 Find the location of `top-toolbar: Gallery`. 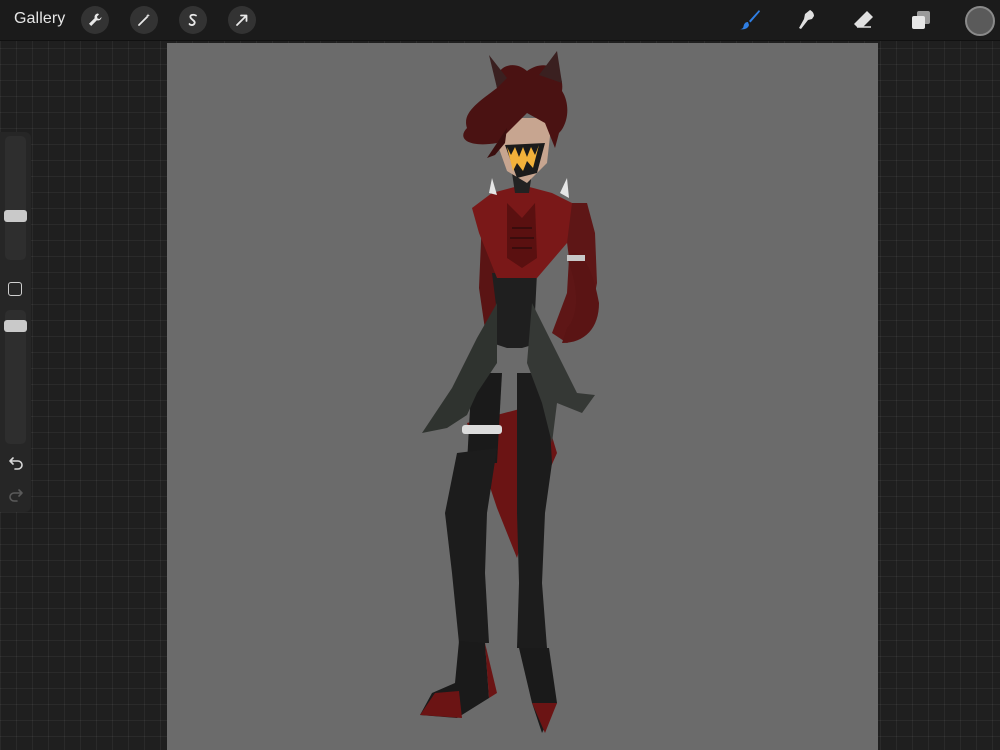

top-toolbar: Gallery is located at coordinates (500, 20).